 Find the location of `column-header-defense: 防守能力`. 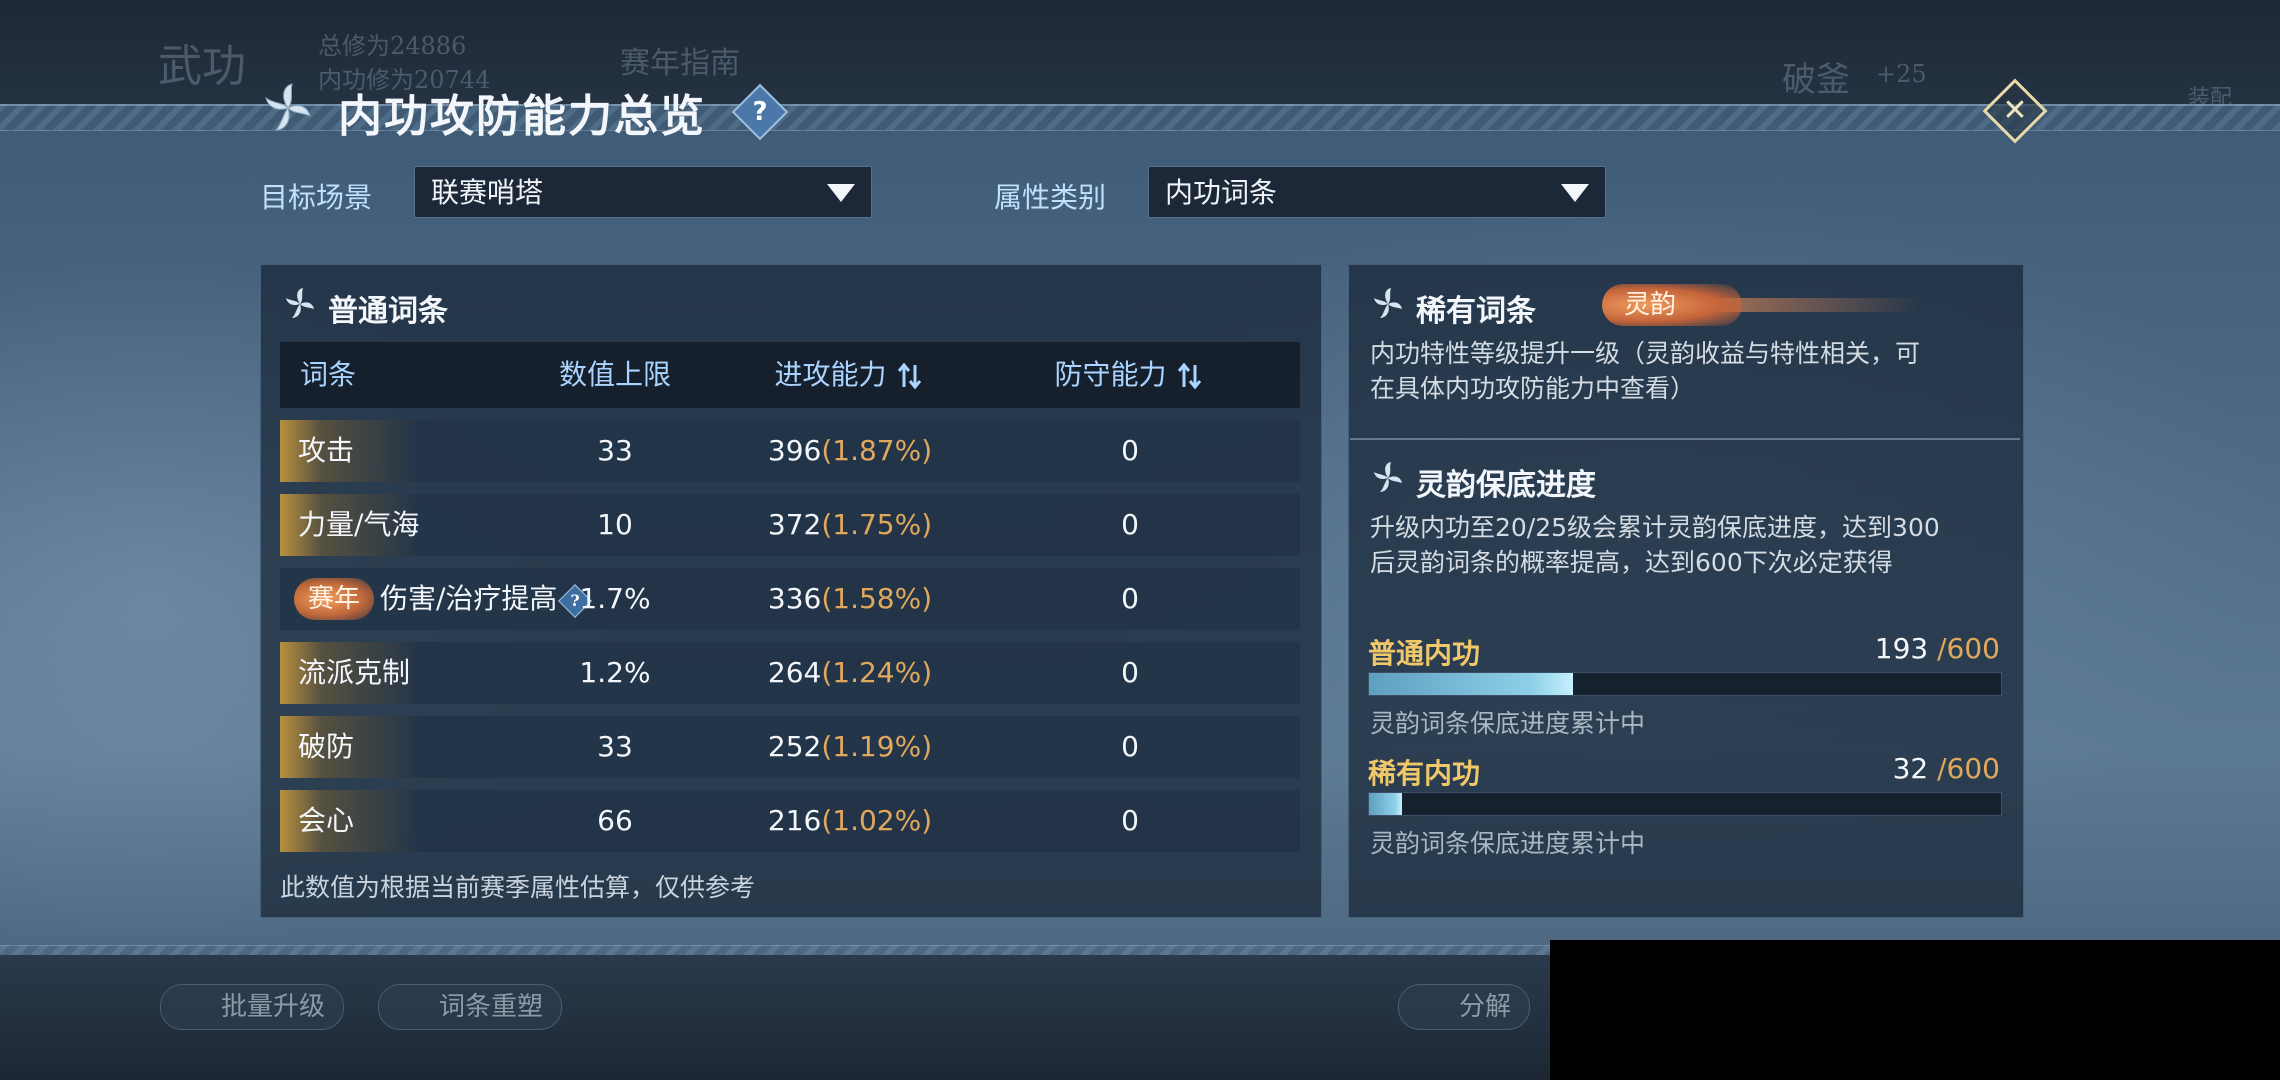

column-header-defense: 防守能力 is located at coordinates (1130, 375).